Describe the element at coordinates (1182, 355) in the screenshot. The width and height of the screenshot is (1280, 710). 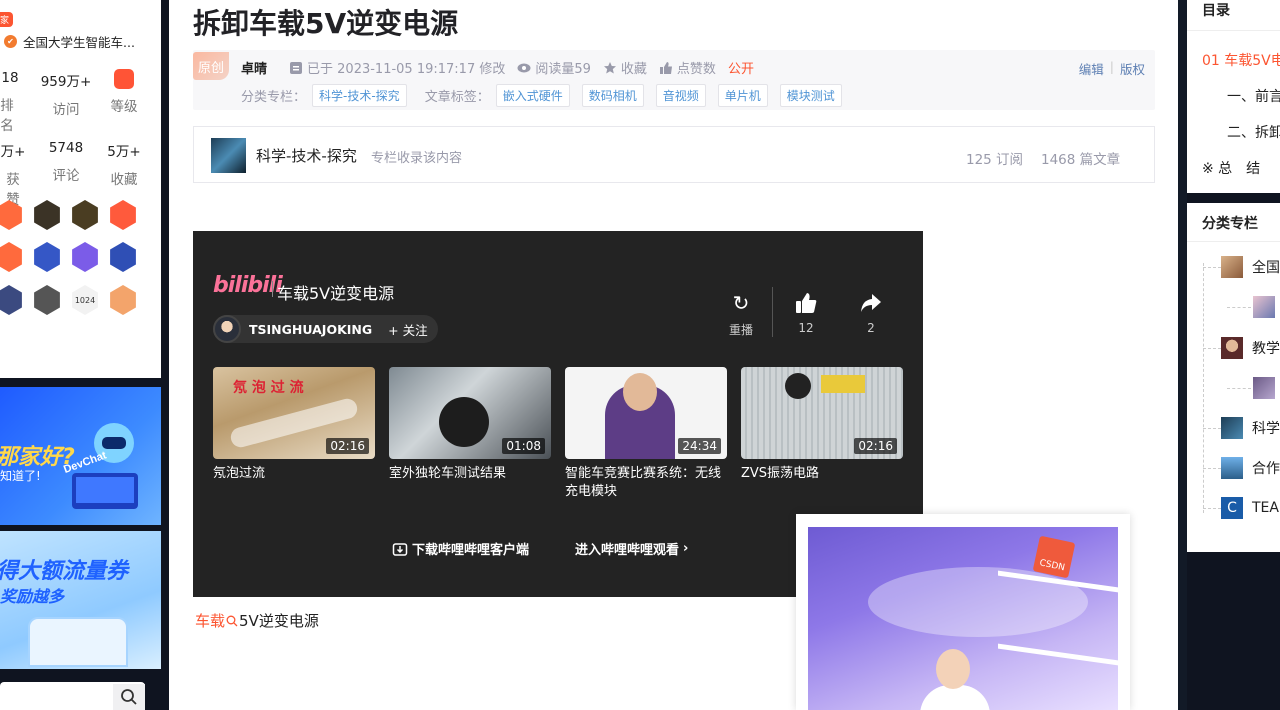
I see `page-gutter` at that location.